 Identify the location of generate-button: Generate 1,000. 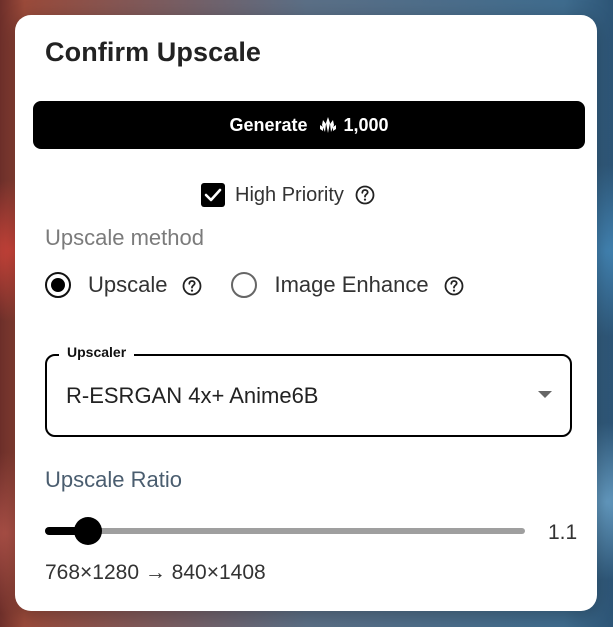
(309, 125).